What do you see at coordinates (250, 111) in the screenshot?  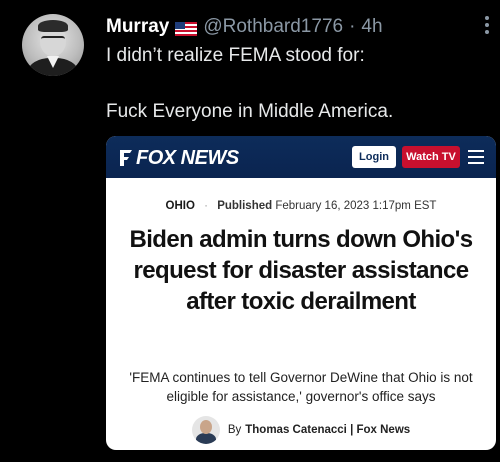 I see `tweet-text-line-2: Fuck Everyone in Middle America.` at bounding box center [250, 111].